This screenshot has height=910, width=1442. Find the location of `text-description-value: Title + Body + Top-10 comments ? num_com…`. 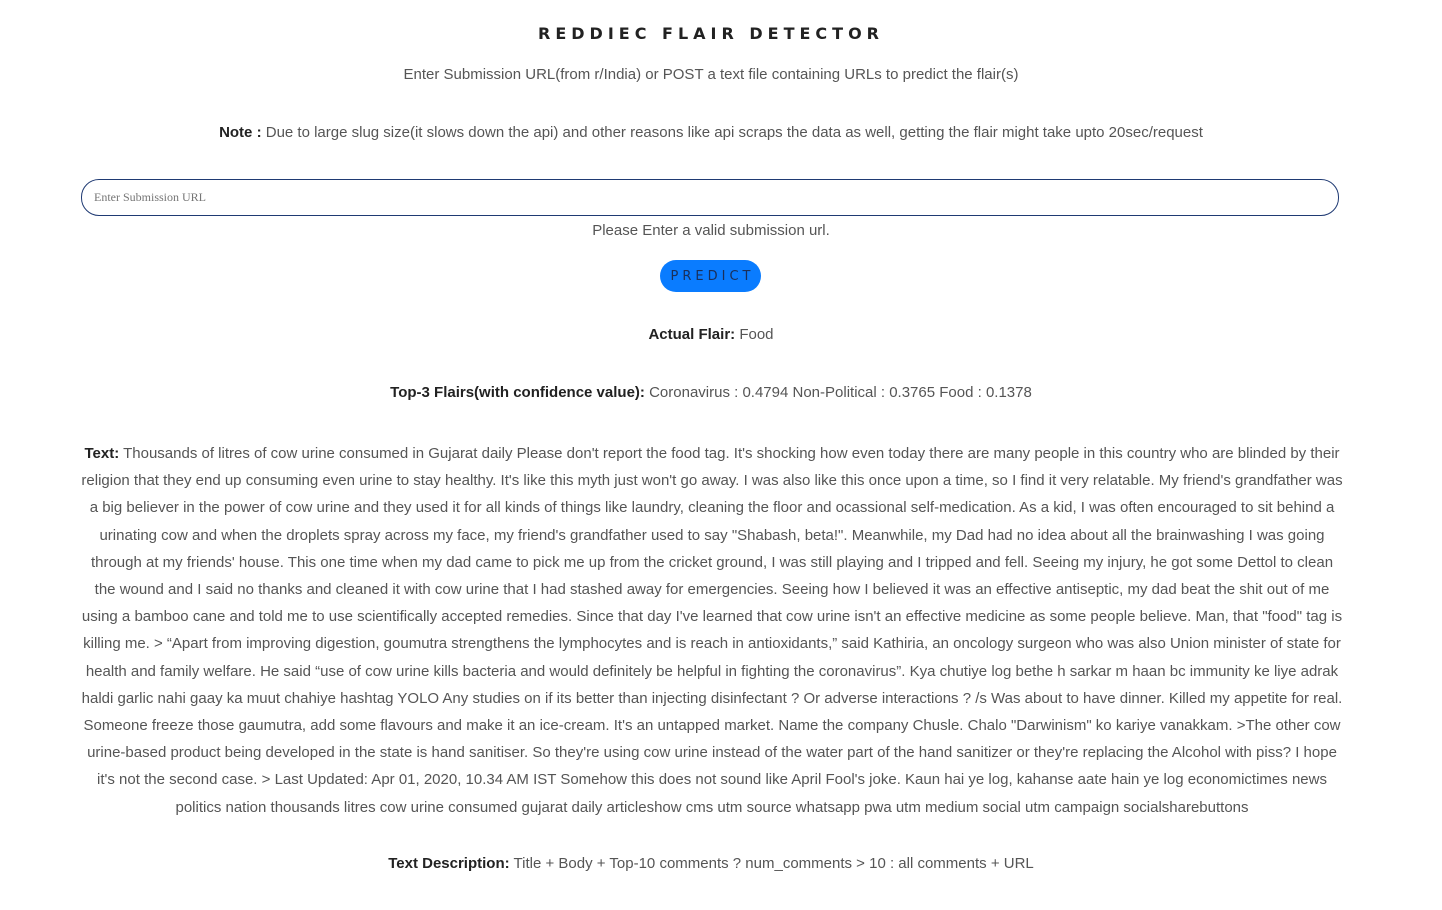

text-description-value: Title + Body + Top-10 comments ? num_com… is located at coordinates (771, 863).